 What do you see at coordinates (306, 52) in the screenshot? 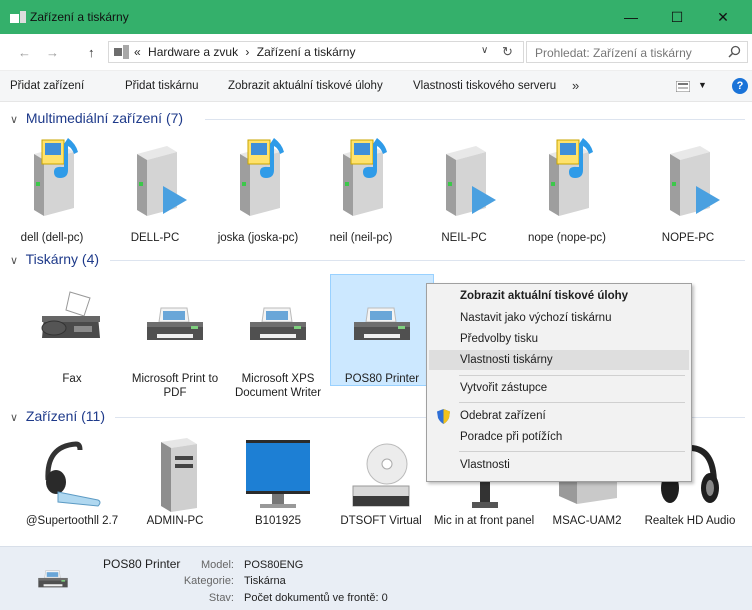
I see `breadcrumb-devices: Zařízení a tiskárny` at bounding box center [306, 52].